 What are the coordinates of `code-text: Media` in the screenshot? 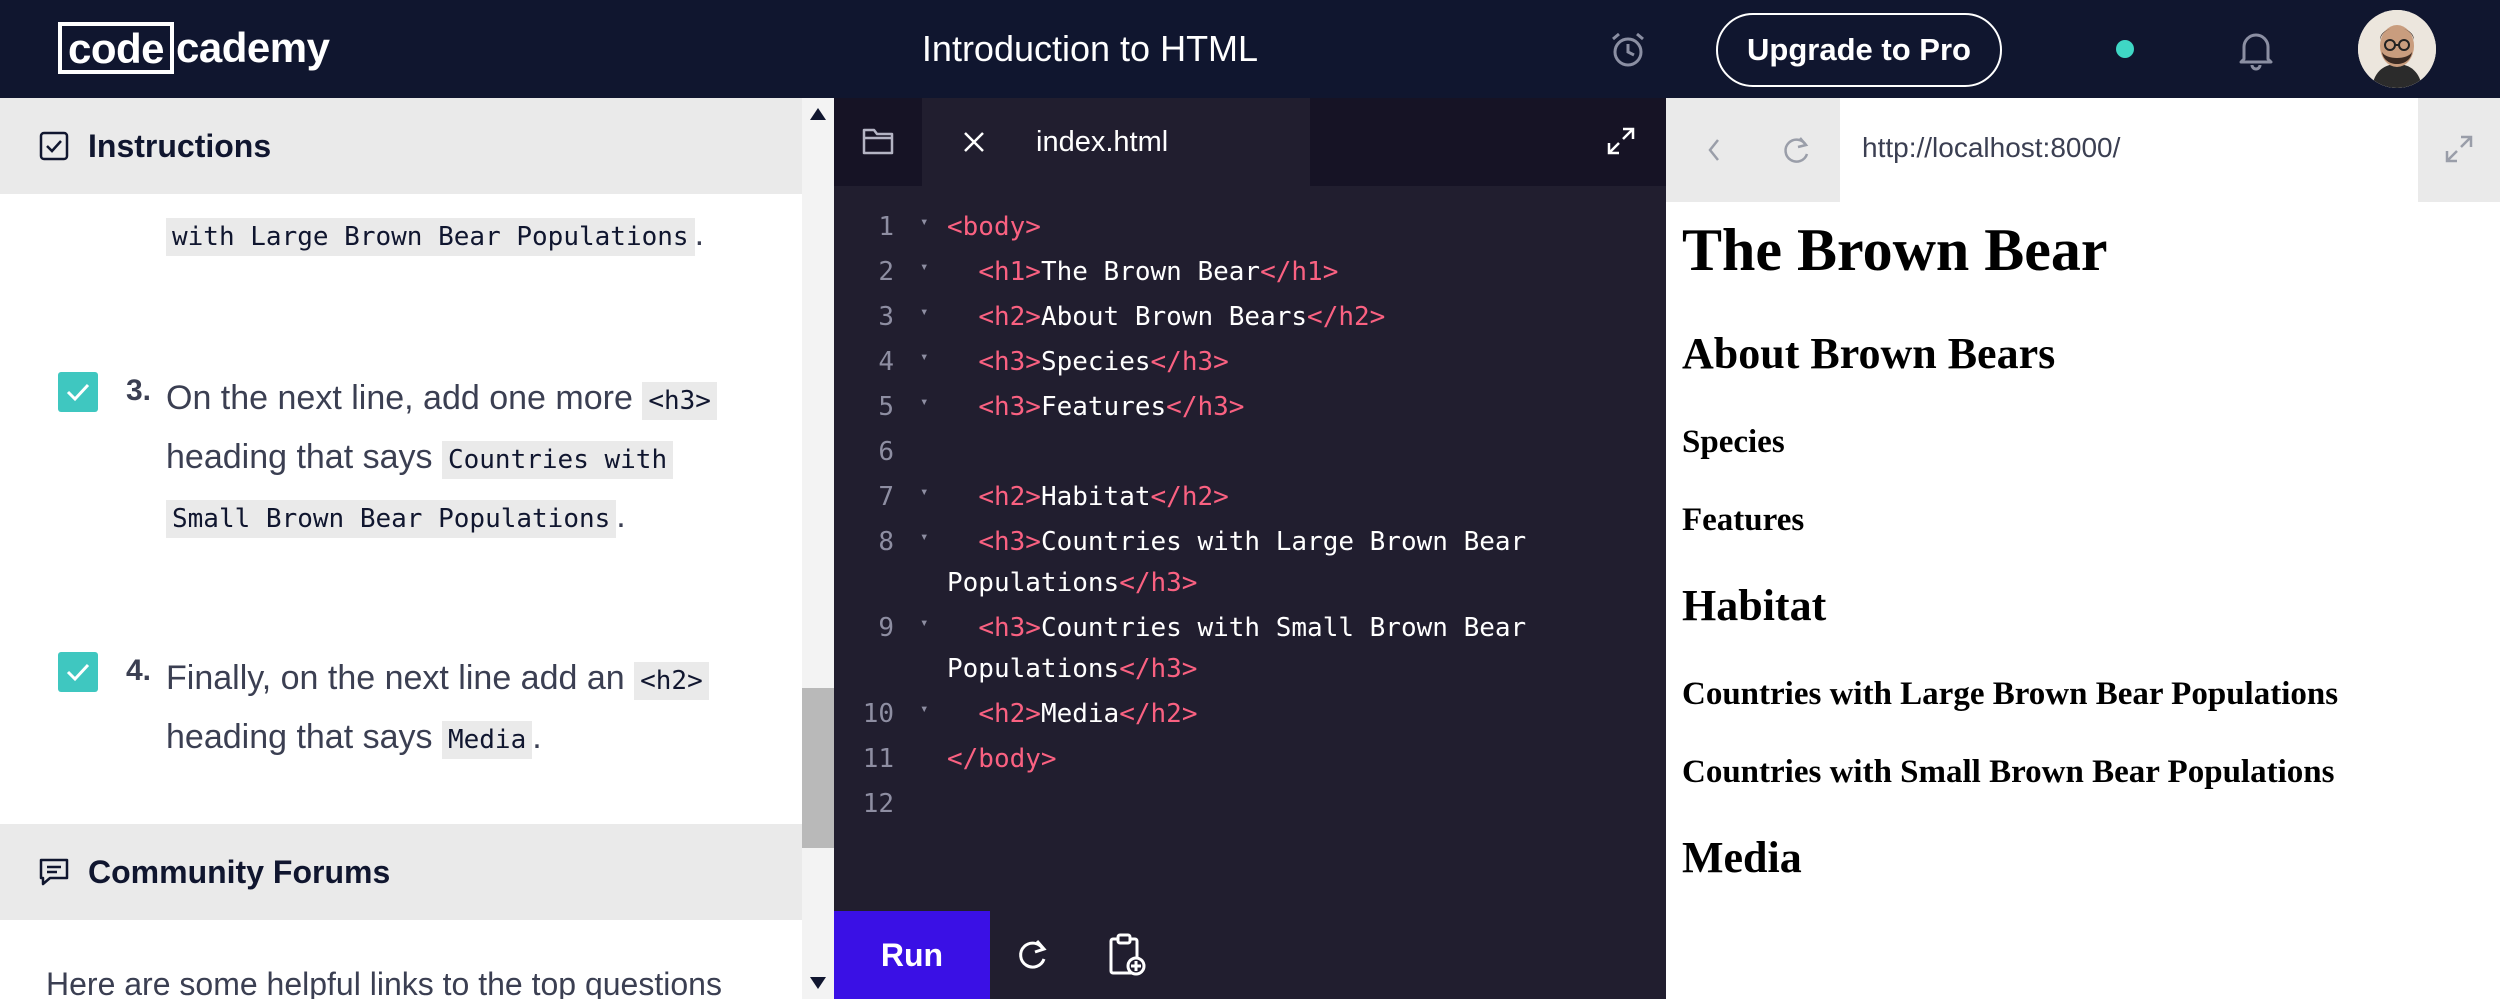 It's located at (1080, 714).